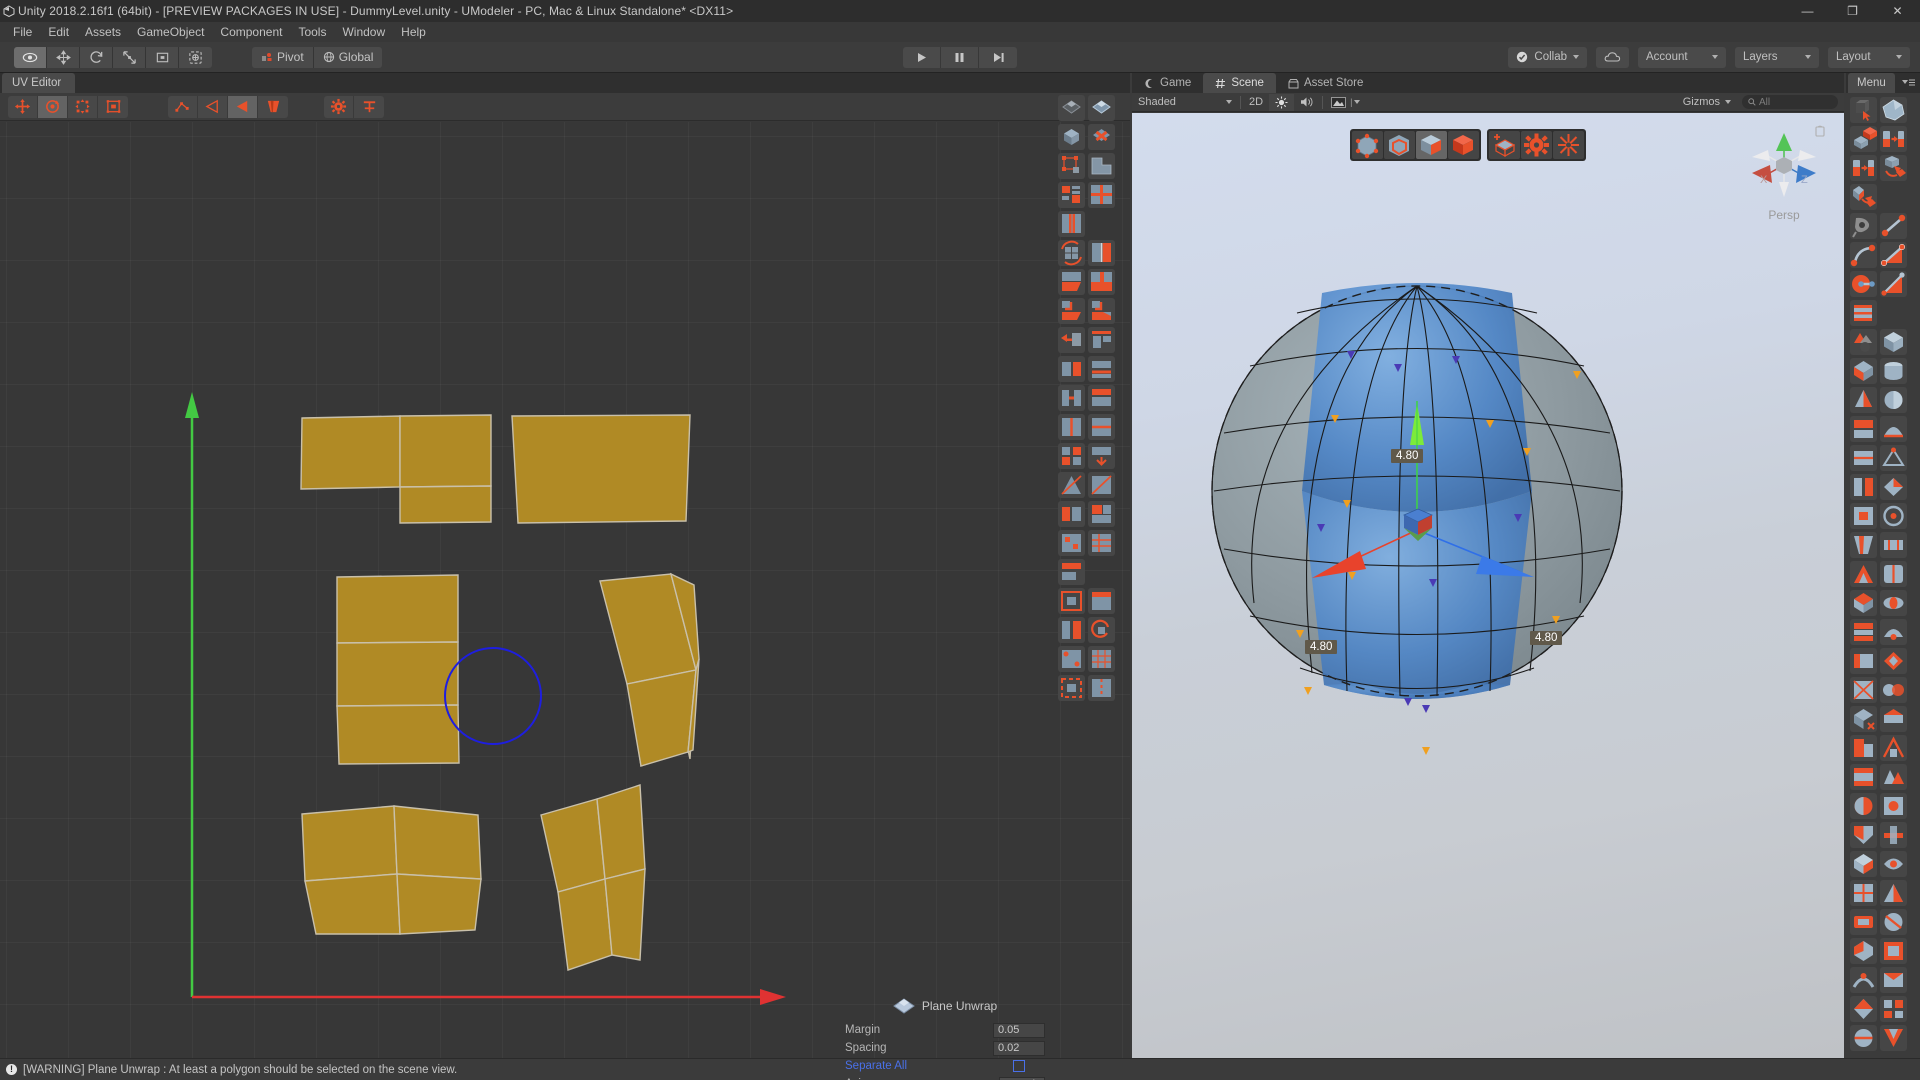  I want to click on shape31-icon, so click(1863, 806).